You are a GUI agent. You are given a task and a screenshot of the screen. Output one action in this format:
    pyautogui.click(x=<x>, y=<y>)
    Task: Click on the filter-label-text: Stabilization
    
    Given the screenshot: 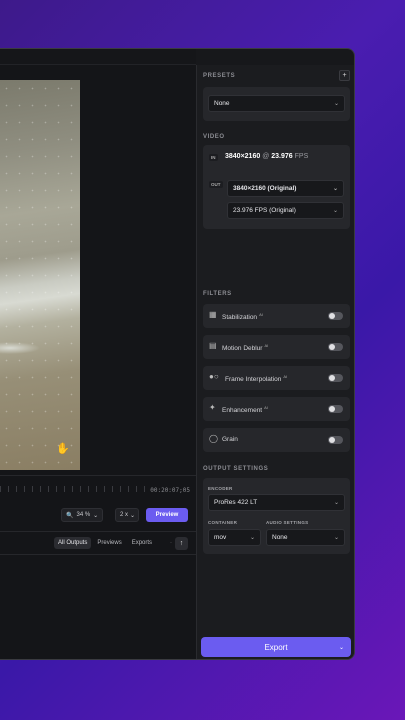 What is the action you would take?
    pyautogui.click(x=240, y=318)
    